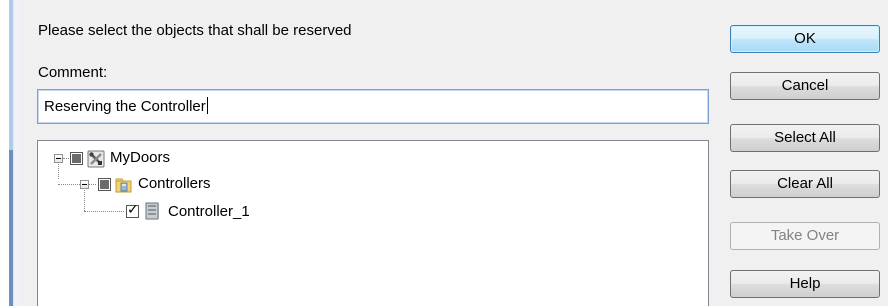 The height and width of the screenshot is (306, 888). I want to click on take-over-button: Take Over, so click(805, 236).